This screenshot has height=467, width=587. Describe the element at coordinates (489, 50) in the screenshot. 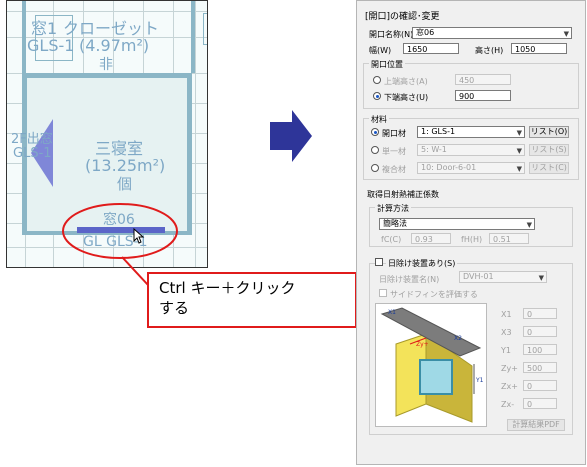

I see `height-label: 高さ(H)` at that location.